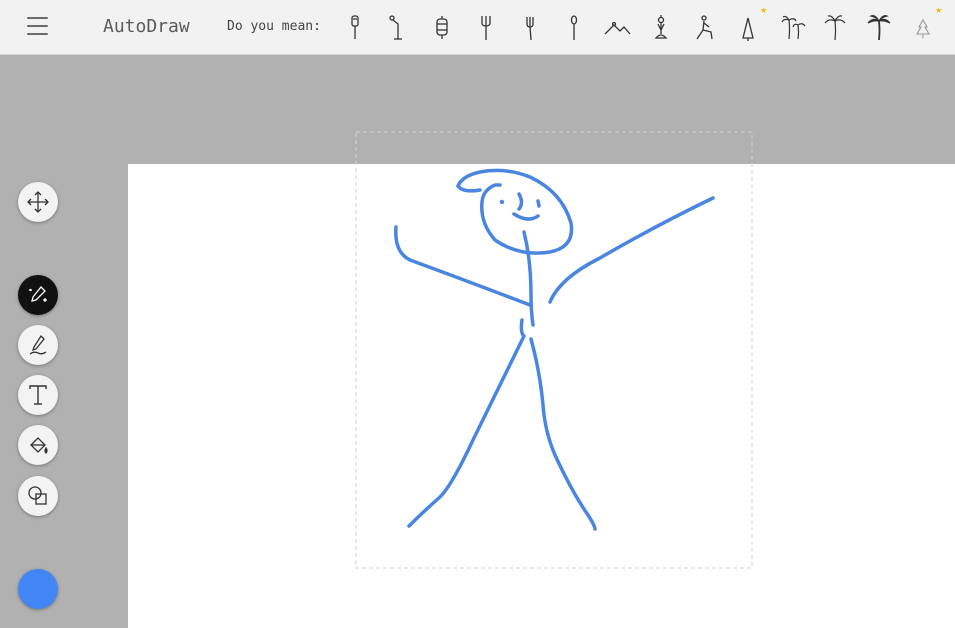 This screenshot has width=955, height=628. Describe the element at coordinates (469, 188) in the screenshot. I see `stroke-hair` at that location.